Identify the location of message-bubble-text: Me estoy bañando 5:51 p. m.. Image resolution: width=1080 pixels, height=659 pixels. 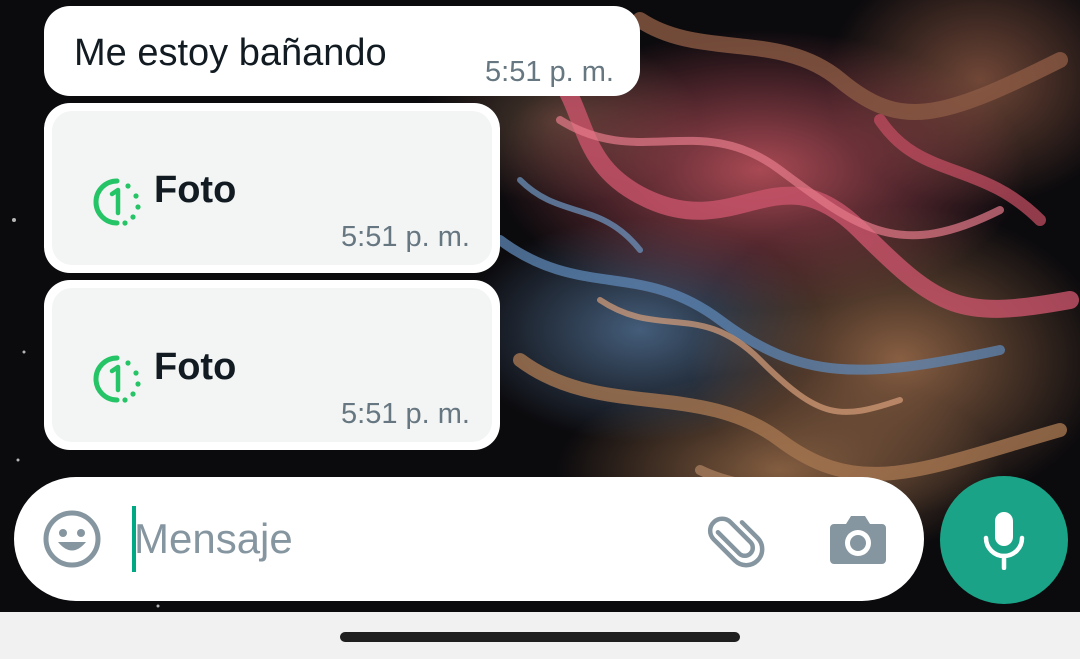
(342, 51).